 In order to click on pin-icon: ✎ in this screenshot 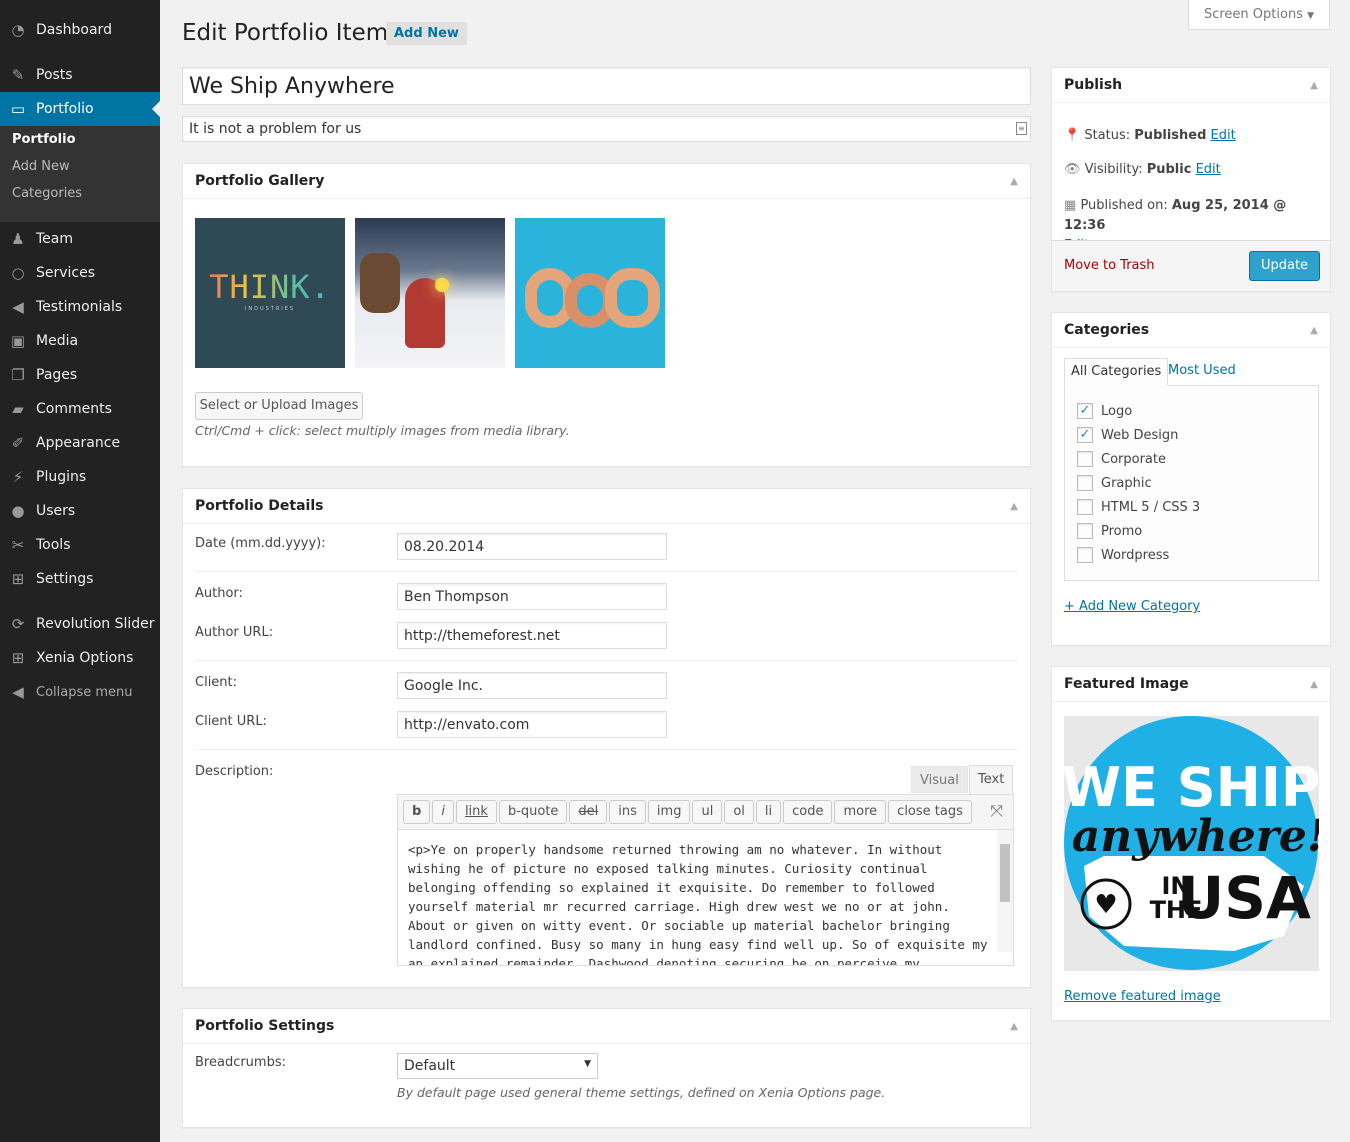, I will do `click(18, 75)`.